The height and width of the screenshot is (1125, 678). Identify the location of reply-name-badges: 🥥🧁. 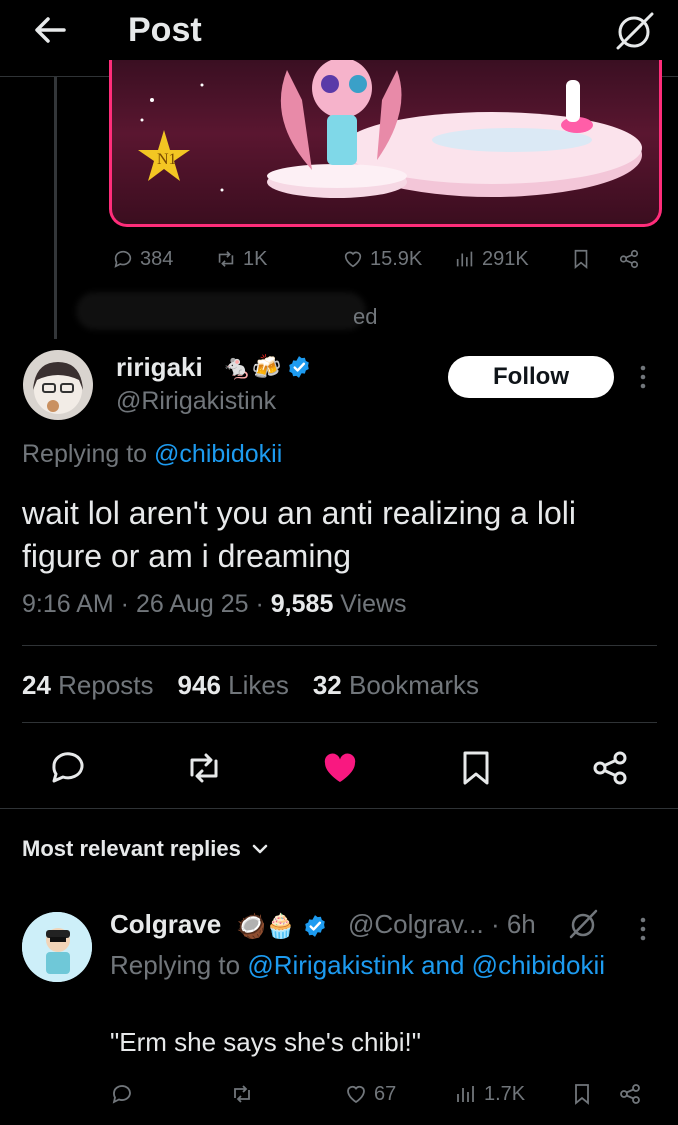
(282, 926).